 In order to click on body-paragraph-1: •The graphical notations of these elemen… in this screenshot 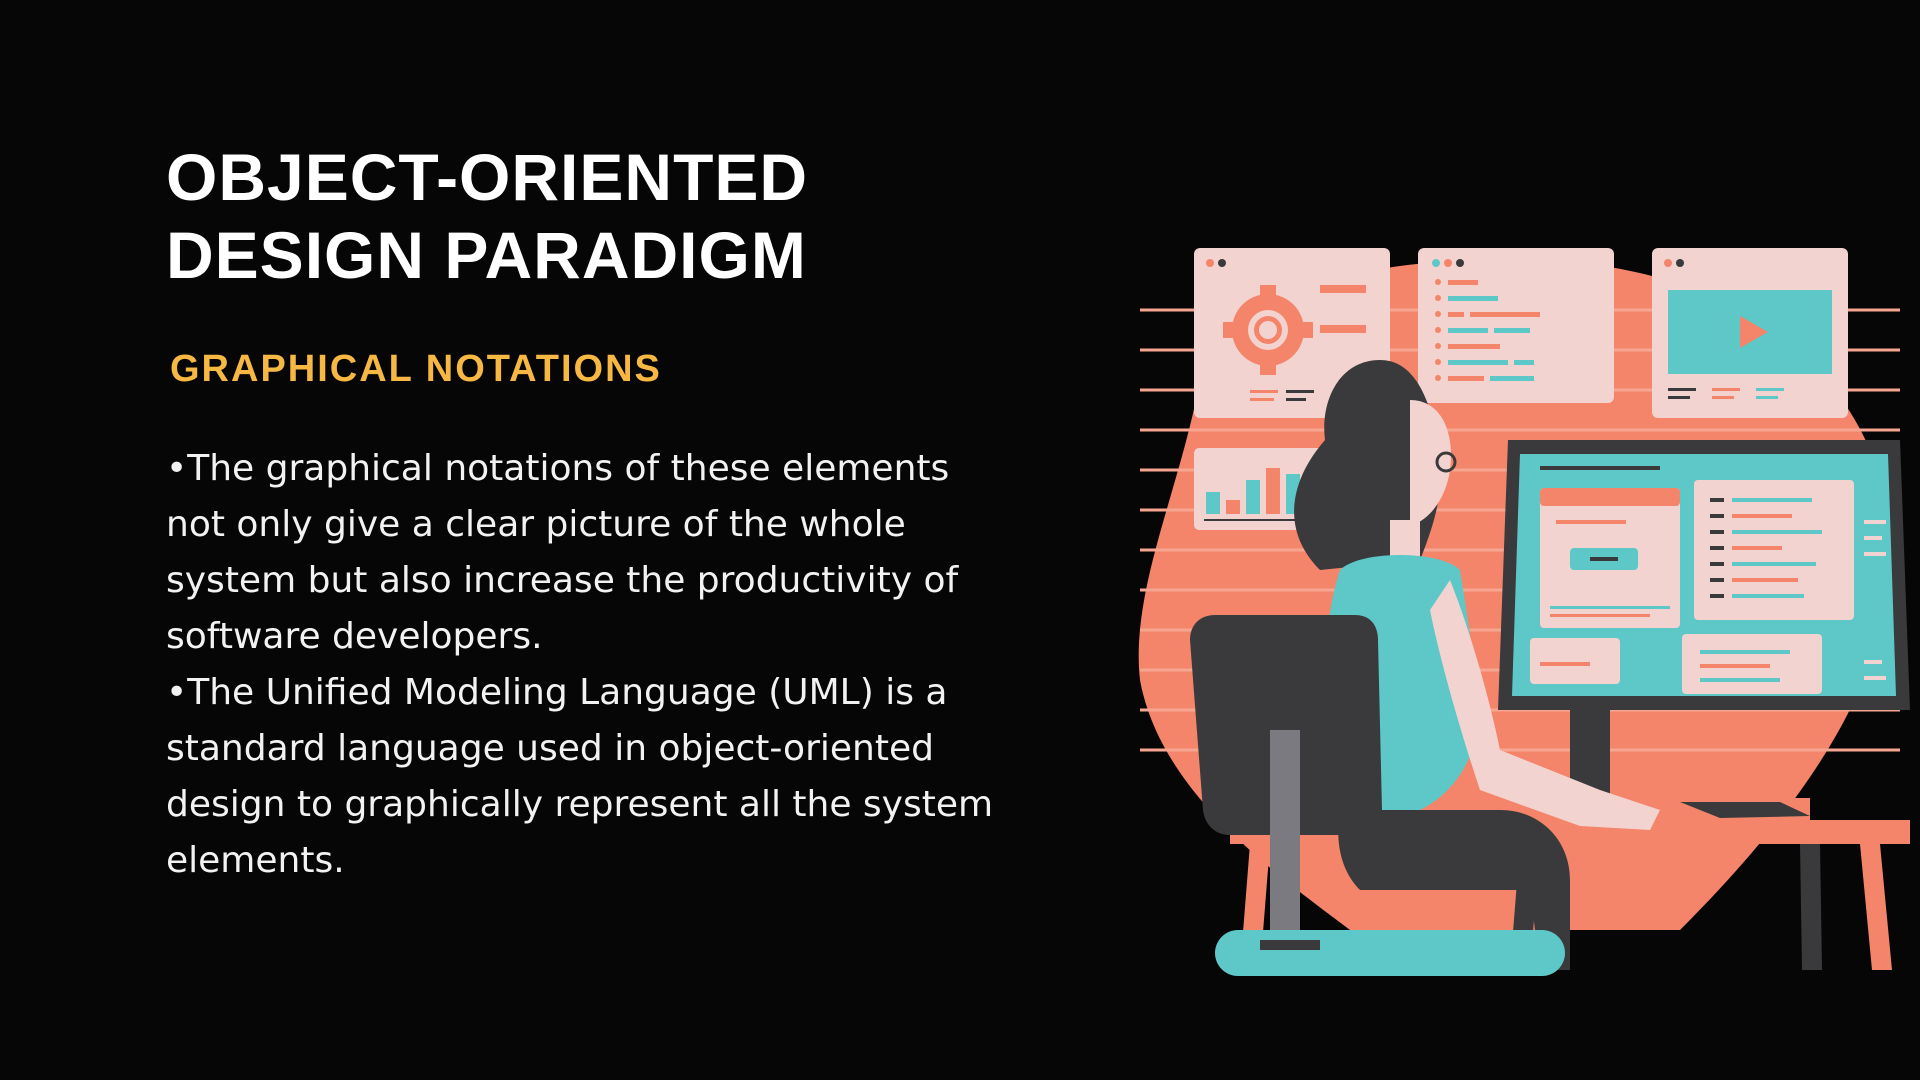, I will do `click(562, 552)`.